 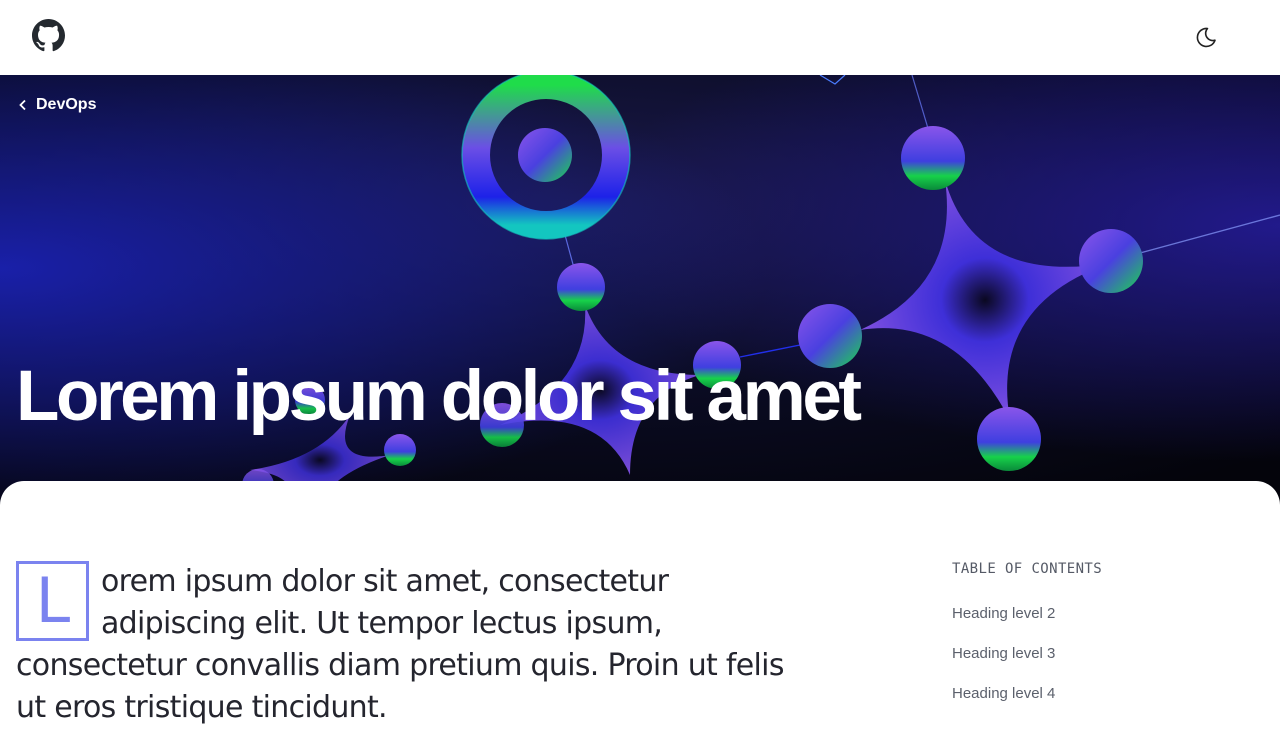 What do you see at coordinates (1003, 653) in the screenshot?
I see `toc-link-heading-3: Heading level 3` at bounding box center [1003, 653].